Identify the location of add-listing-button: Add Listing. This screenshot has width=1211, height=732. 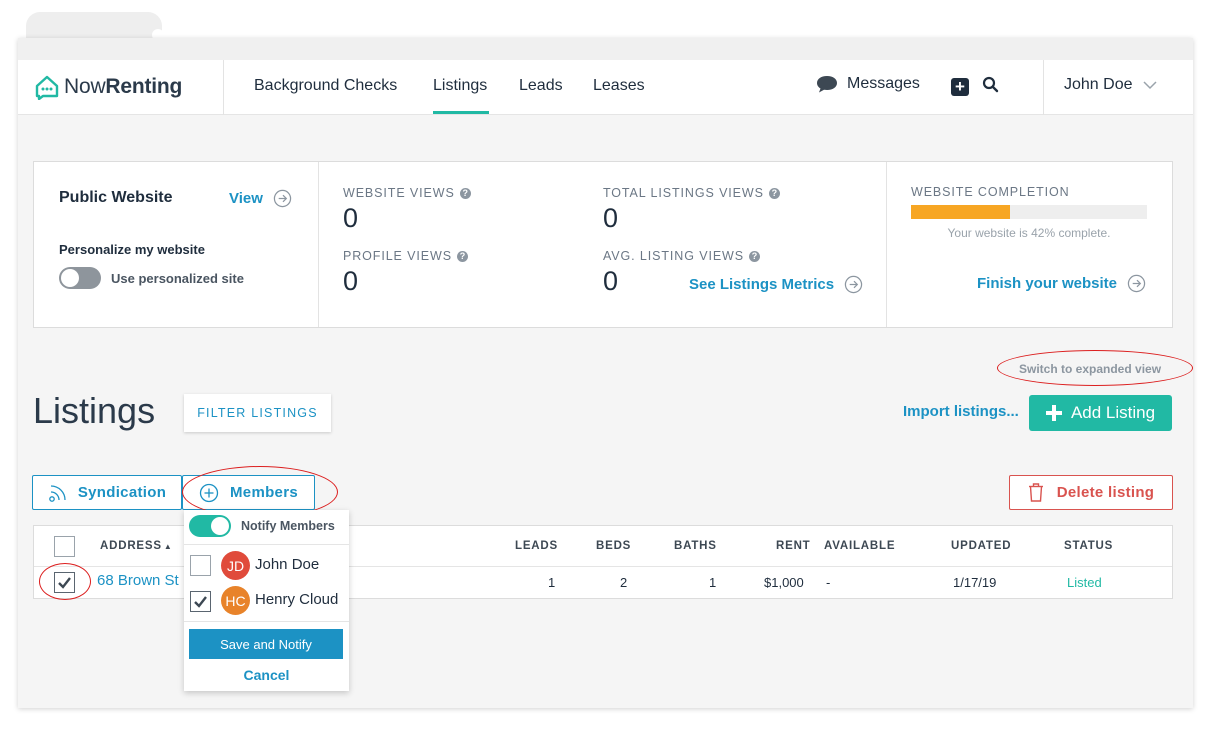
(1100, 413).